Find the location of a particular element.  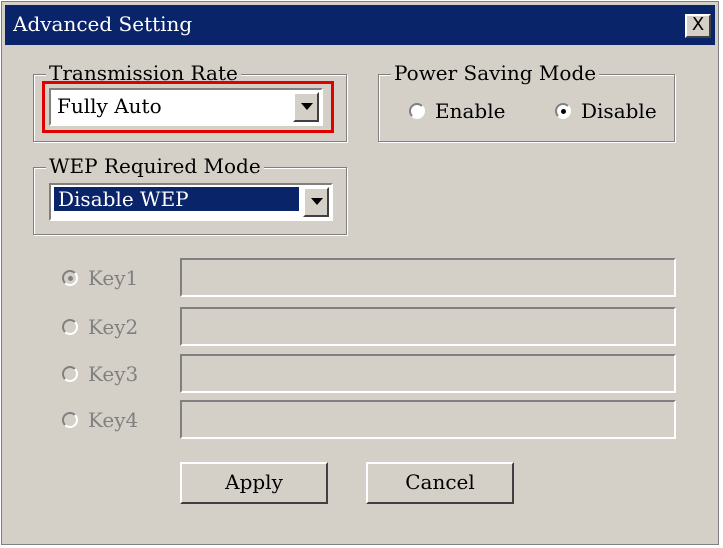

key1-label: Key1 is located at coordinates (113, 278).